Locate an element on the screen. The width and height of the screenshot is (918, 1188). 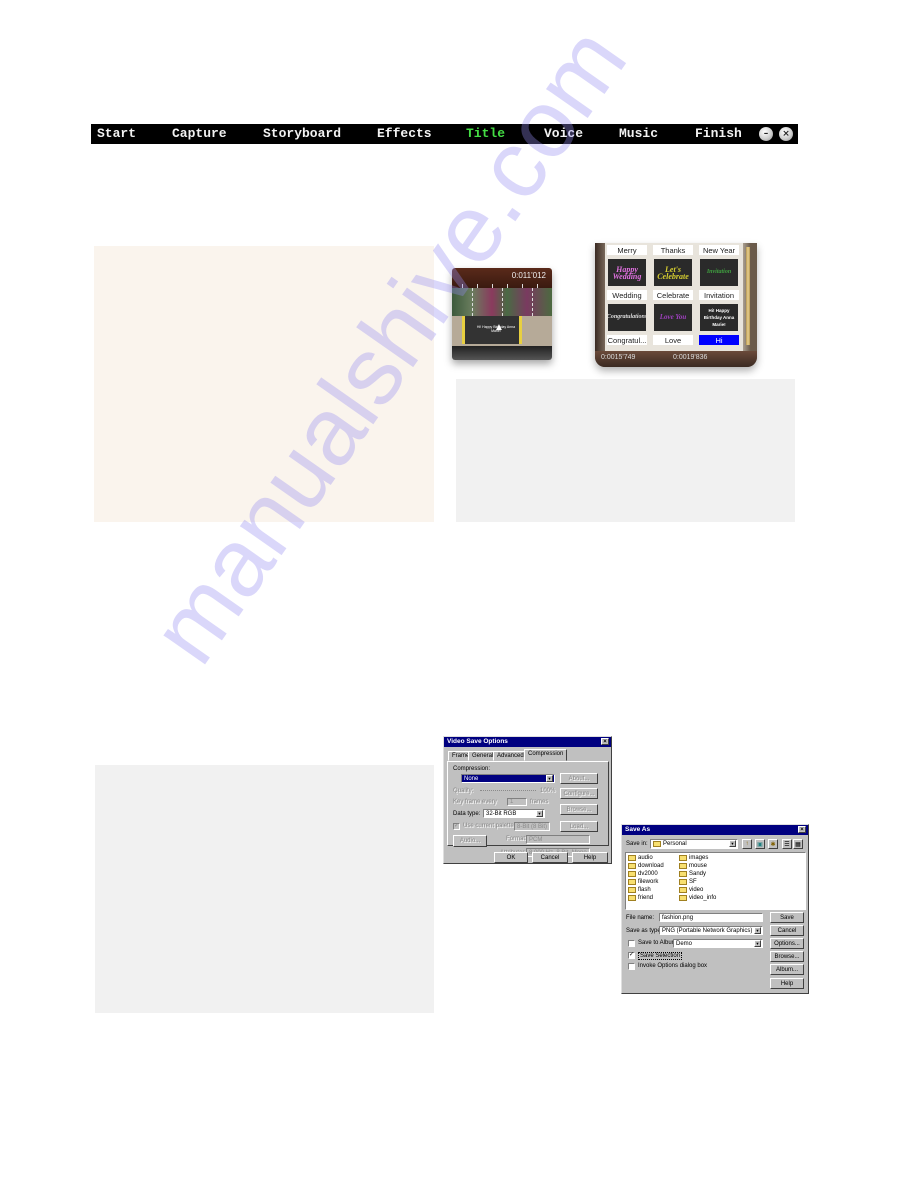
close-button: × is located at coordinates (786, 134).